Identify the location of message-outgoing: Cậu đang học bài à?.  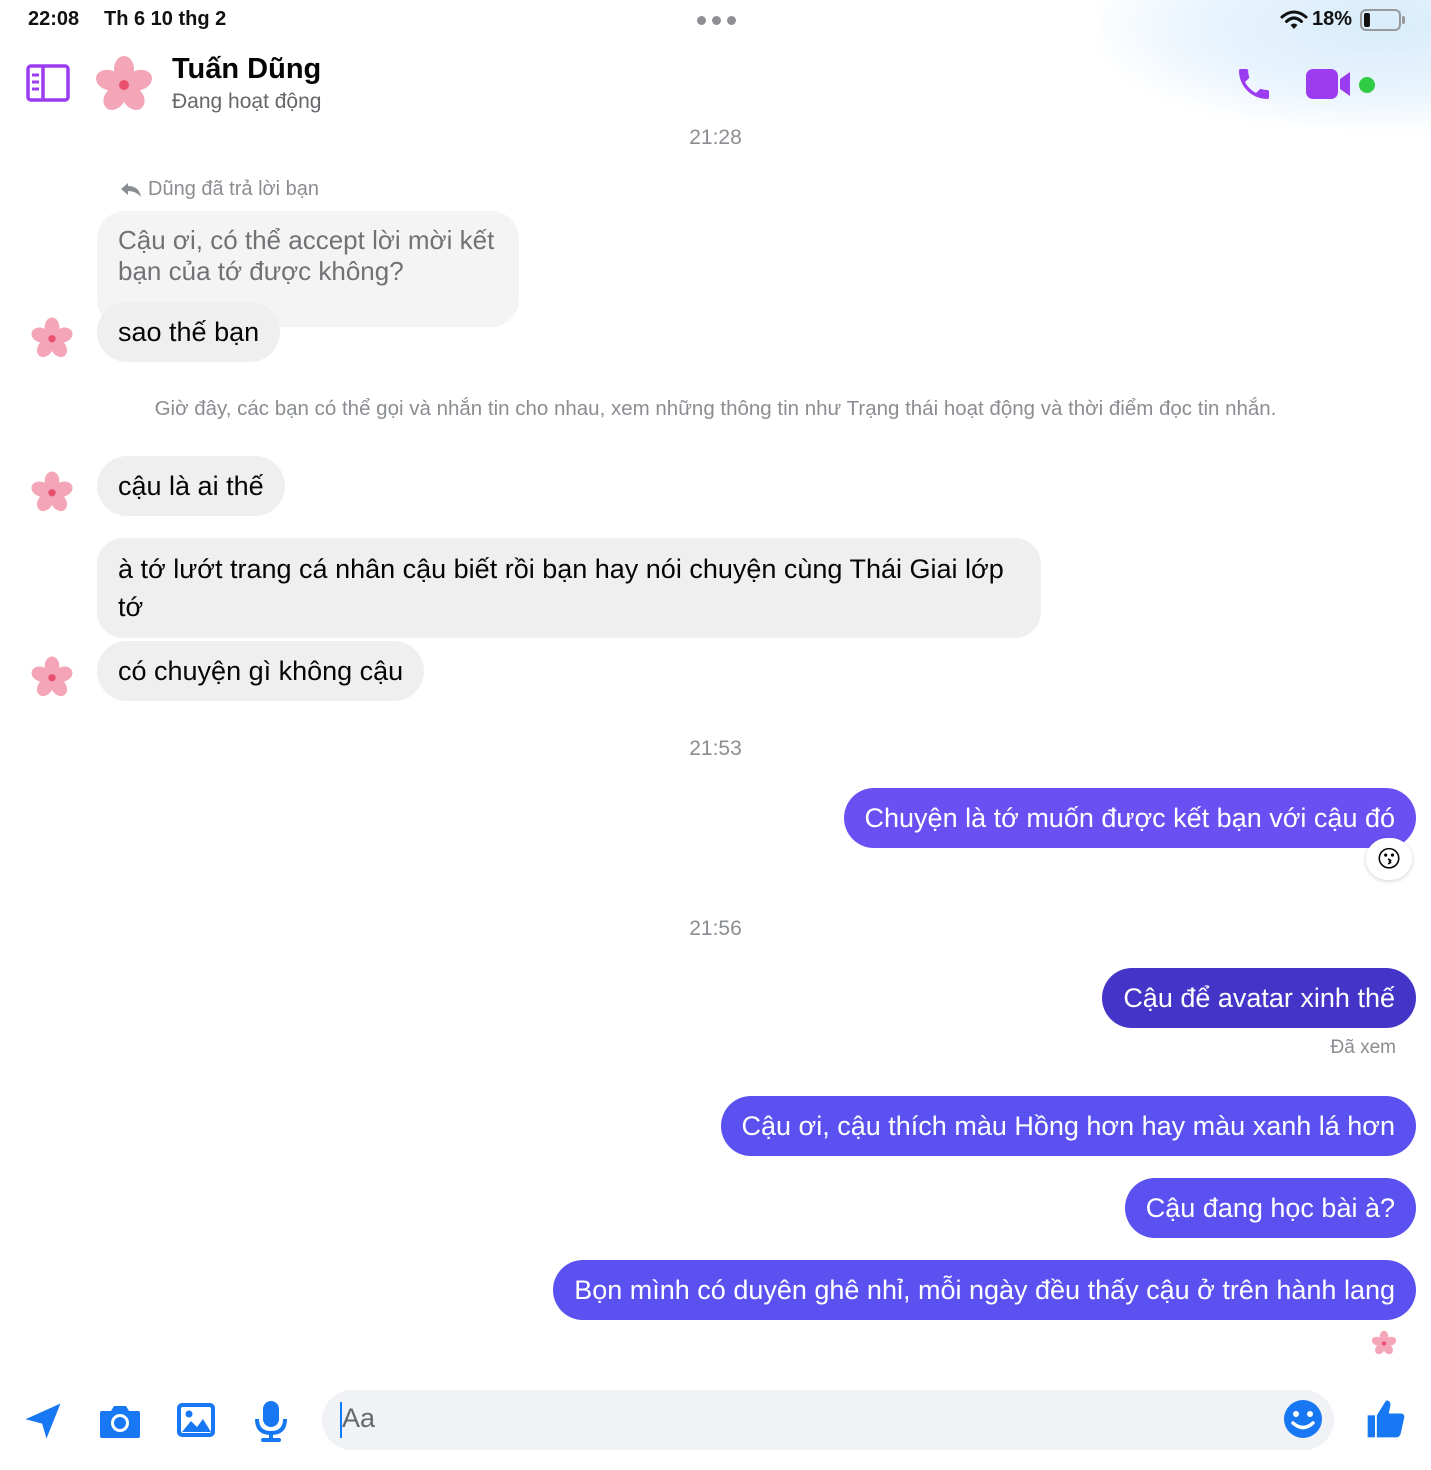
(1270, 1208).